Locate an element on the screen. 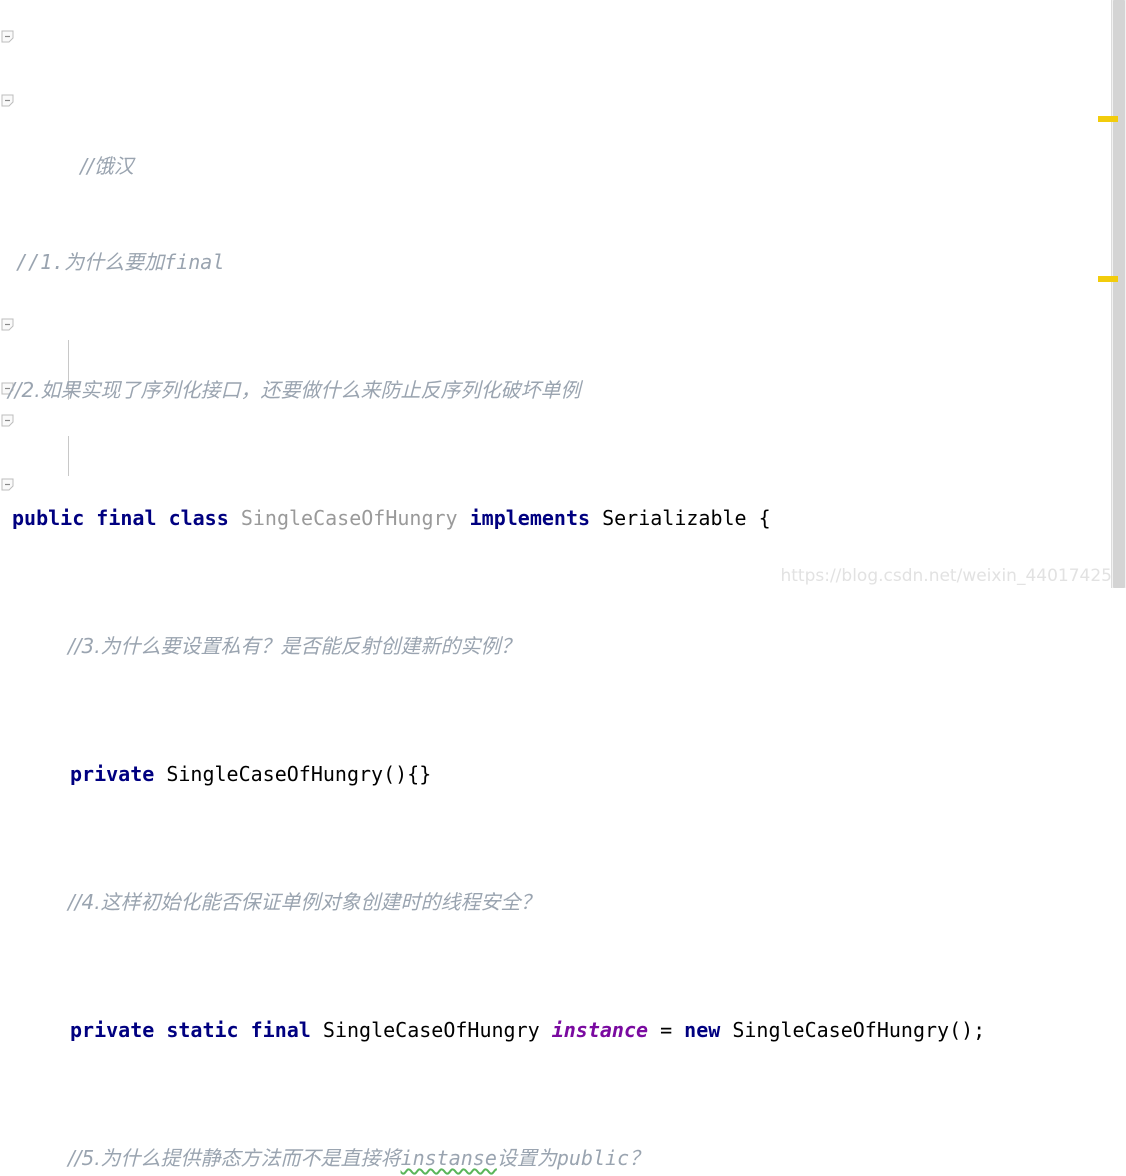 This screenshot has width=1126, height=1176. comment-token: //饿汉 is located at coordinates (107, 166).